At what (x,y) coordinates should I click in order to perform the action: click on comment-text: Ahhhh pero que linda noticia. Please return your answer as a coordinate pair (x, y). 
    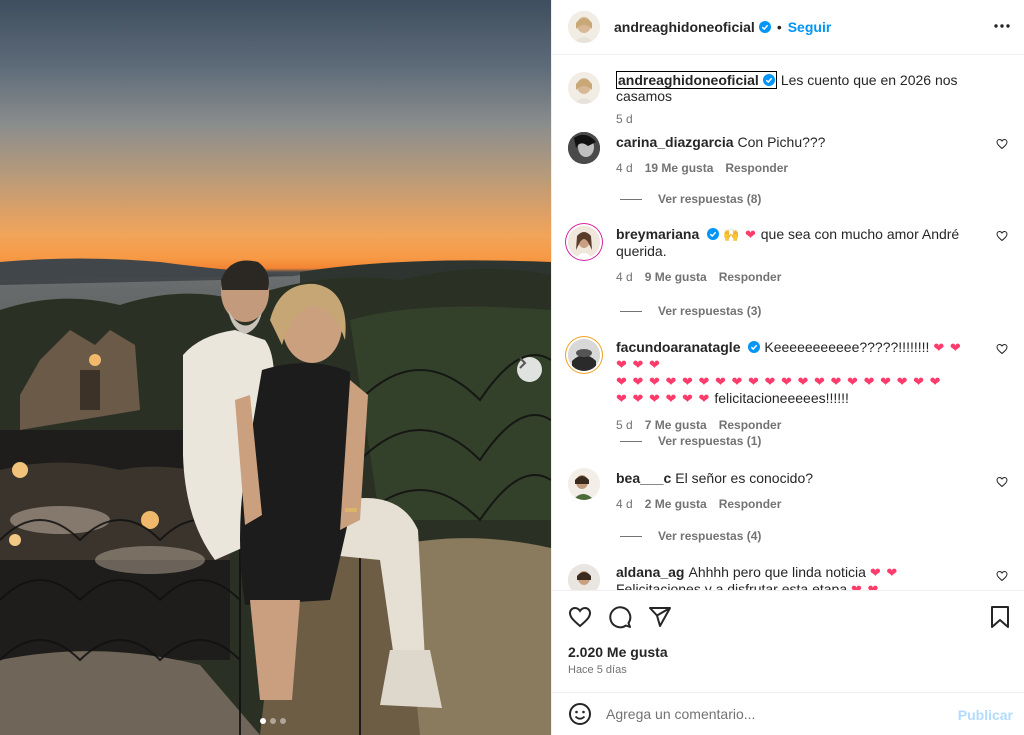
    Looking at the image, I should click on (777, 572).